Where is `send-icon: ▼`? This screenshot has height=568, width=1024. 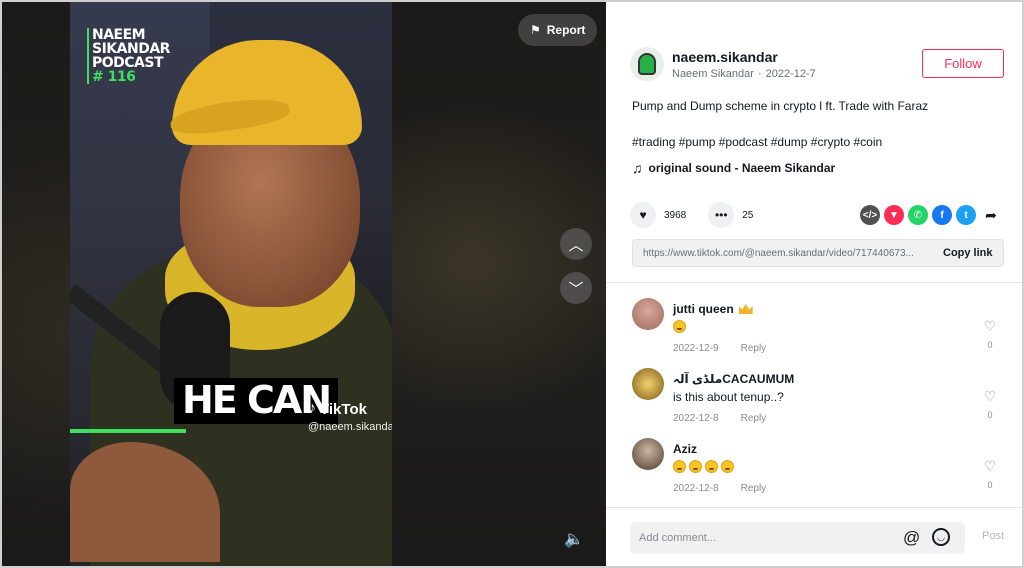 send-icon: ▼ is located at coordinates (894, 215).